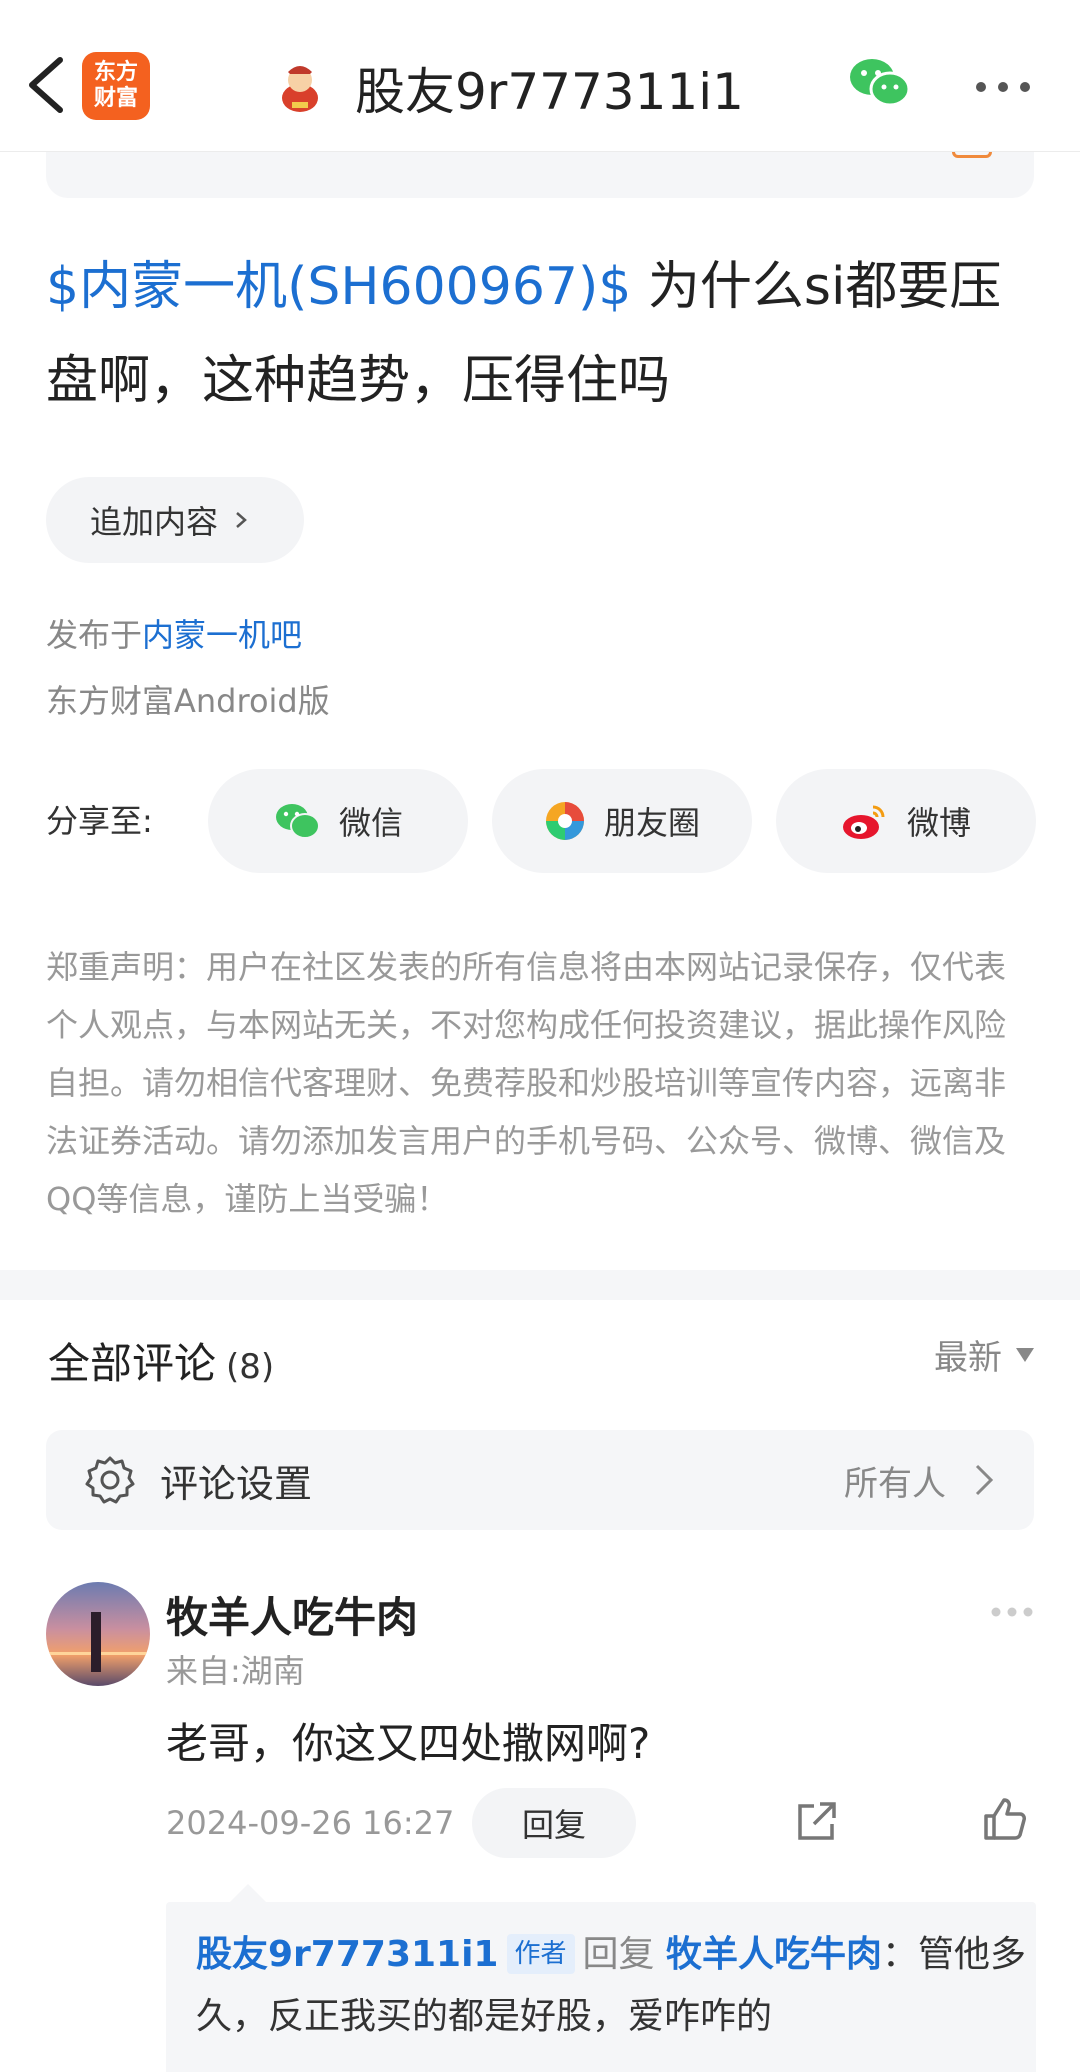 Image resolution: width=1080 pixels, height=2072 pixels. What do you see at coordinates (347, 1954) in the screenshot?
I see `reply-author: 股友9r777311i1` at bounding box center [347, 1954].